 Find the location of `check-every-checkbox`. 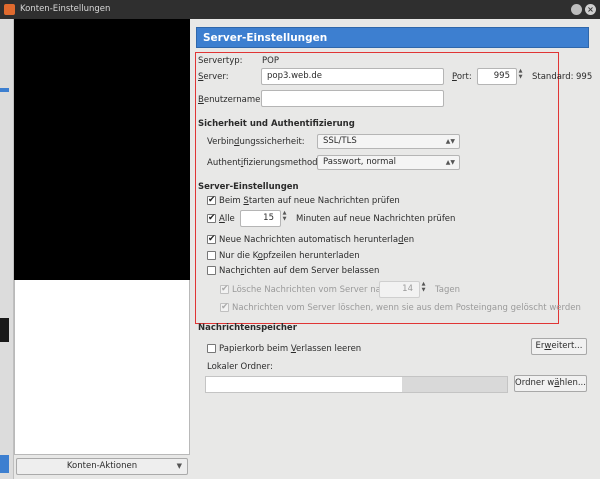

check-every-checkbox is located at coordinates (211, 218).